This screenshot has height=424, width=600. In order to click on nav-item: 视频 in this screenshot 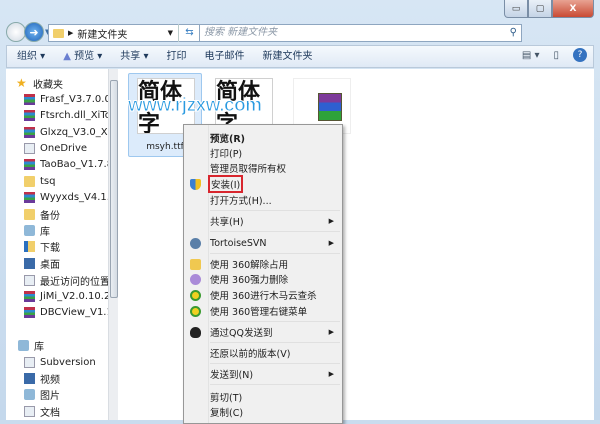, I will do `click(42, 378)`.